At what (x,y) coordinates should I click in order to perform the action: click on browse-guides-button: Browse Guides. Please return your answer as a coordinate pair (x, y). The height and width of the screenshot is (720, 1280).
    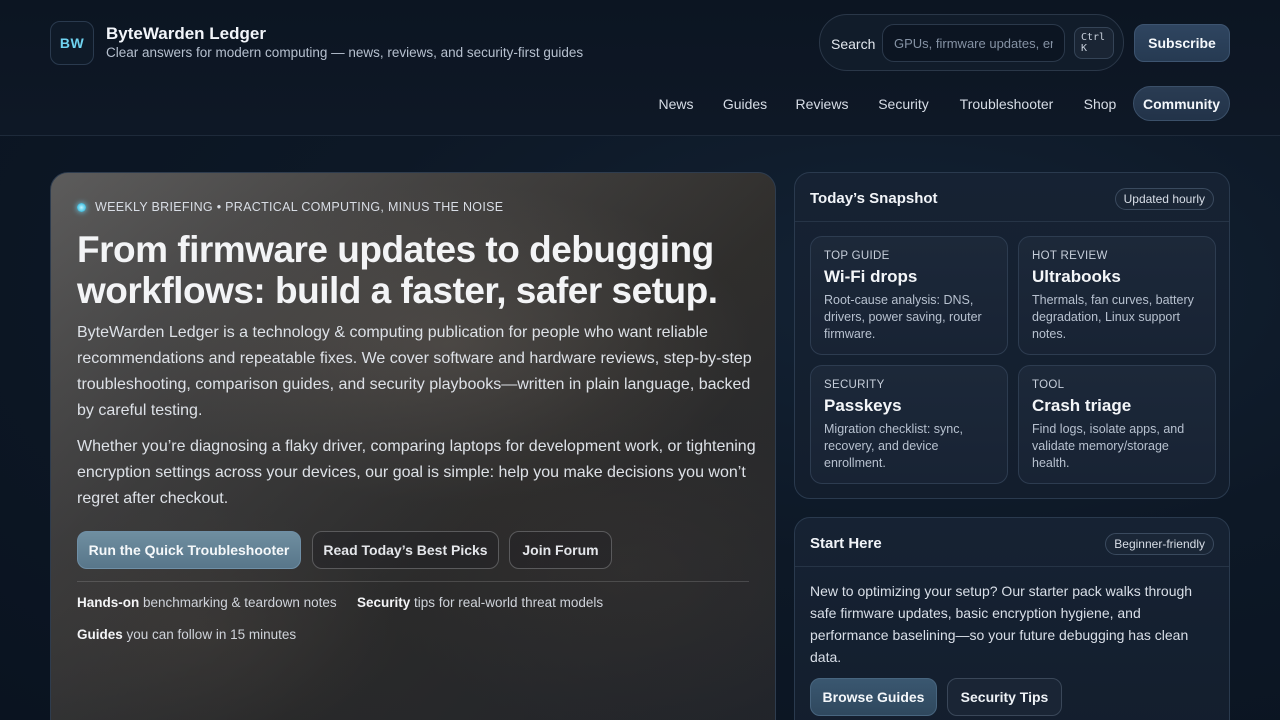
    Looking at the image, I should click on (873, 697).